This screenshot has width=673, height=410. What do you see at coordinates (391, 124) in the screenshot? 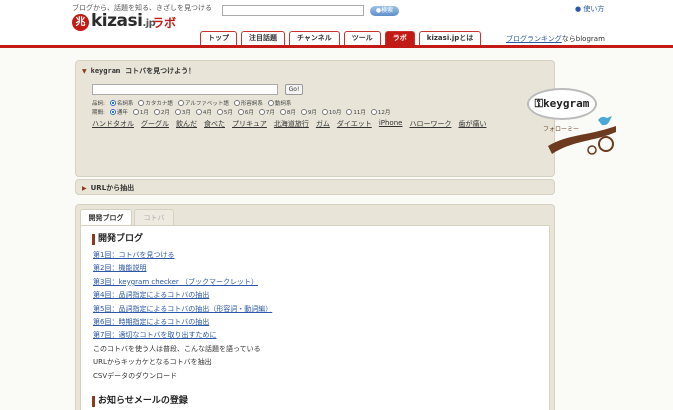
I see `keyword-link: iPhone` at bounding box center [391, 124].